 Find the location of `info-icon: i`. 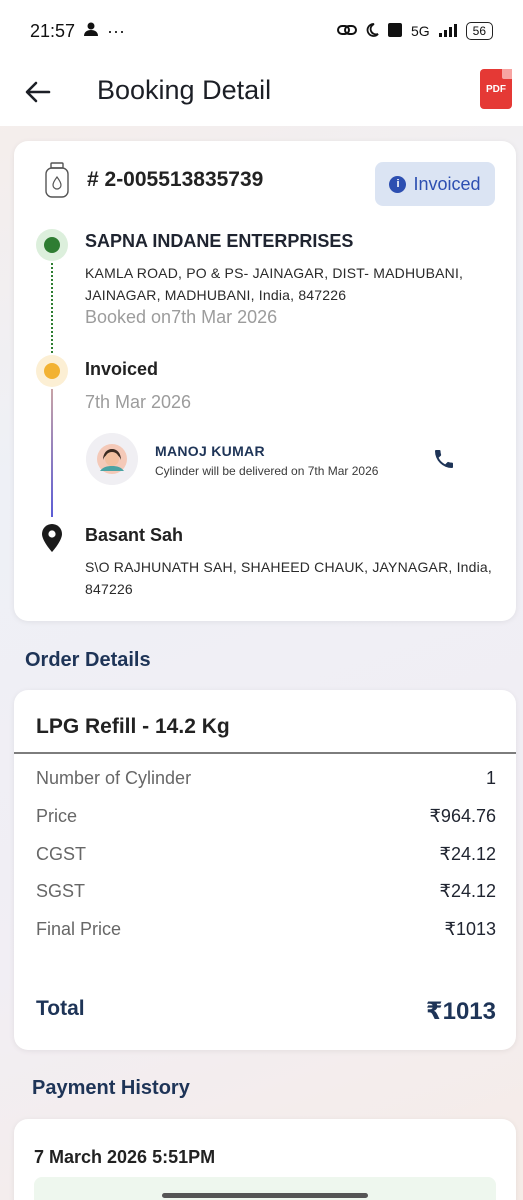

info-icon: i is located at coordinates (398, 184).